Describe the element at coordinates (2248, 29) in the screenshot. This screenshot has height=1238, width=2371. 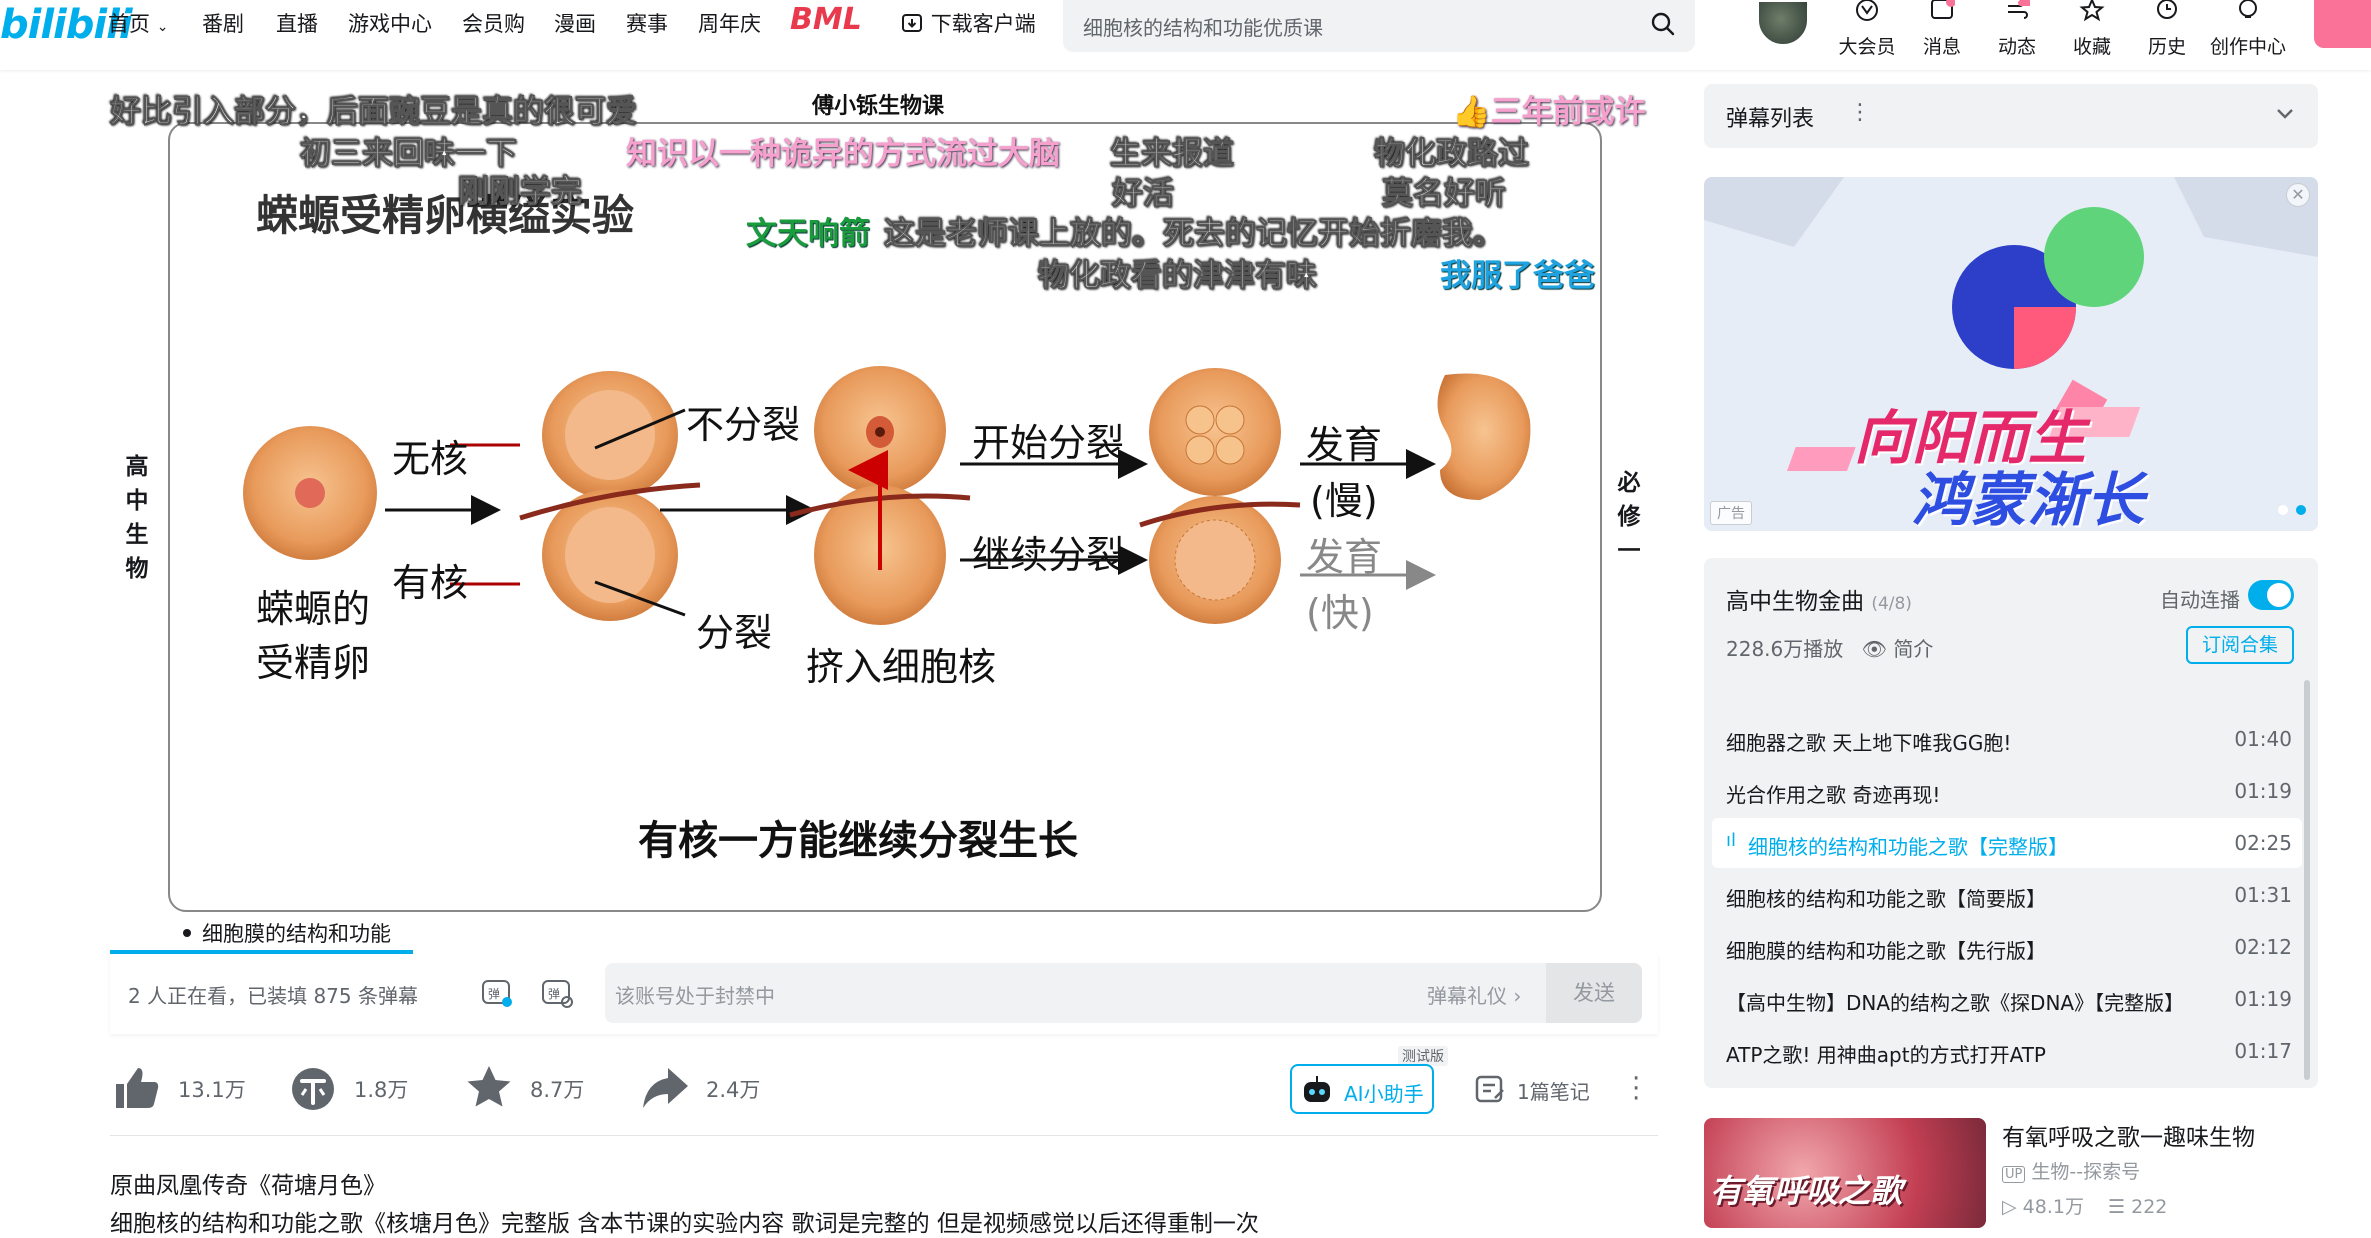
I see `header-creator-center: 创作中心` at that location.